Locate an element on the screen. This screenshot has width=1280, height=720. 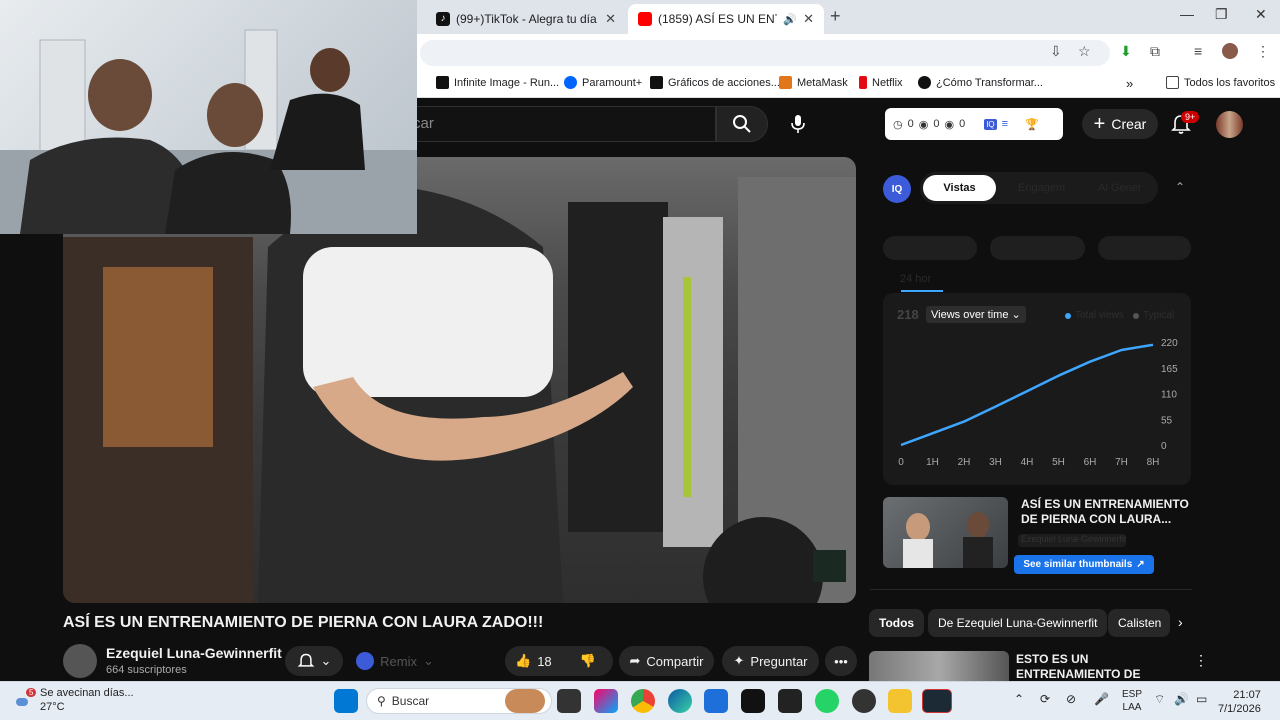
iq-logo: IQ is located at coordinates (897, 189).